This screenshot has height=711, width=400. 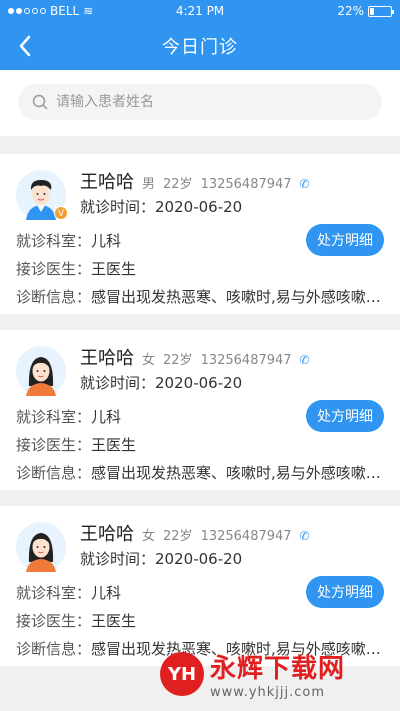 I want to click on signal-dots-icon, so click(x=27, y=11).